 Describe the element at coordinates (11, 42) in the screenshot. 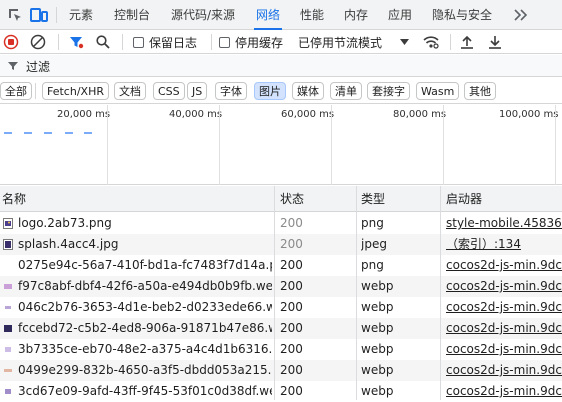

I see `record-icon` at that location.